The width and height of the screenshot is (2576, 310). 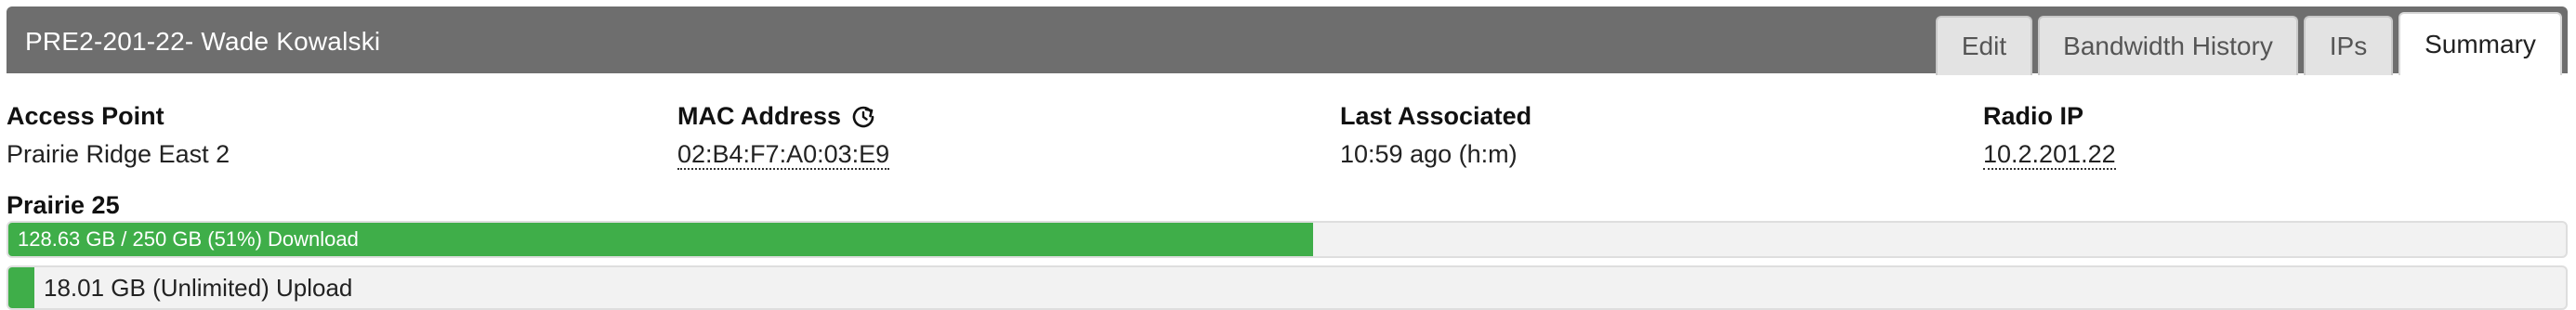 I want to click on tab-bar: Edit Bandwidth History IPs Summary, so click(x=2249, y=43).